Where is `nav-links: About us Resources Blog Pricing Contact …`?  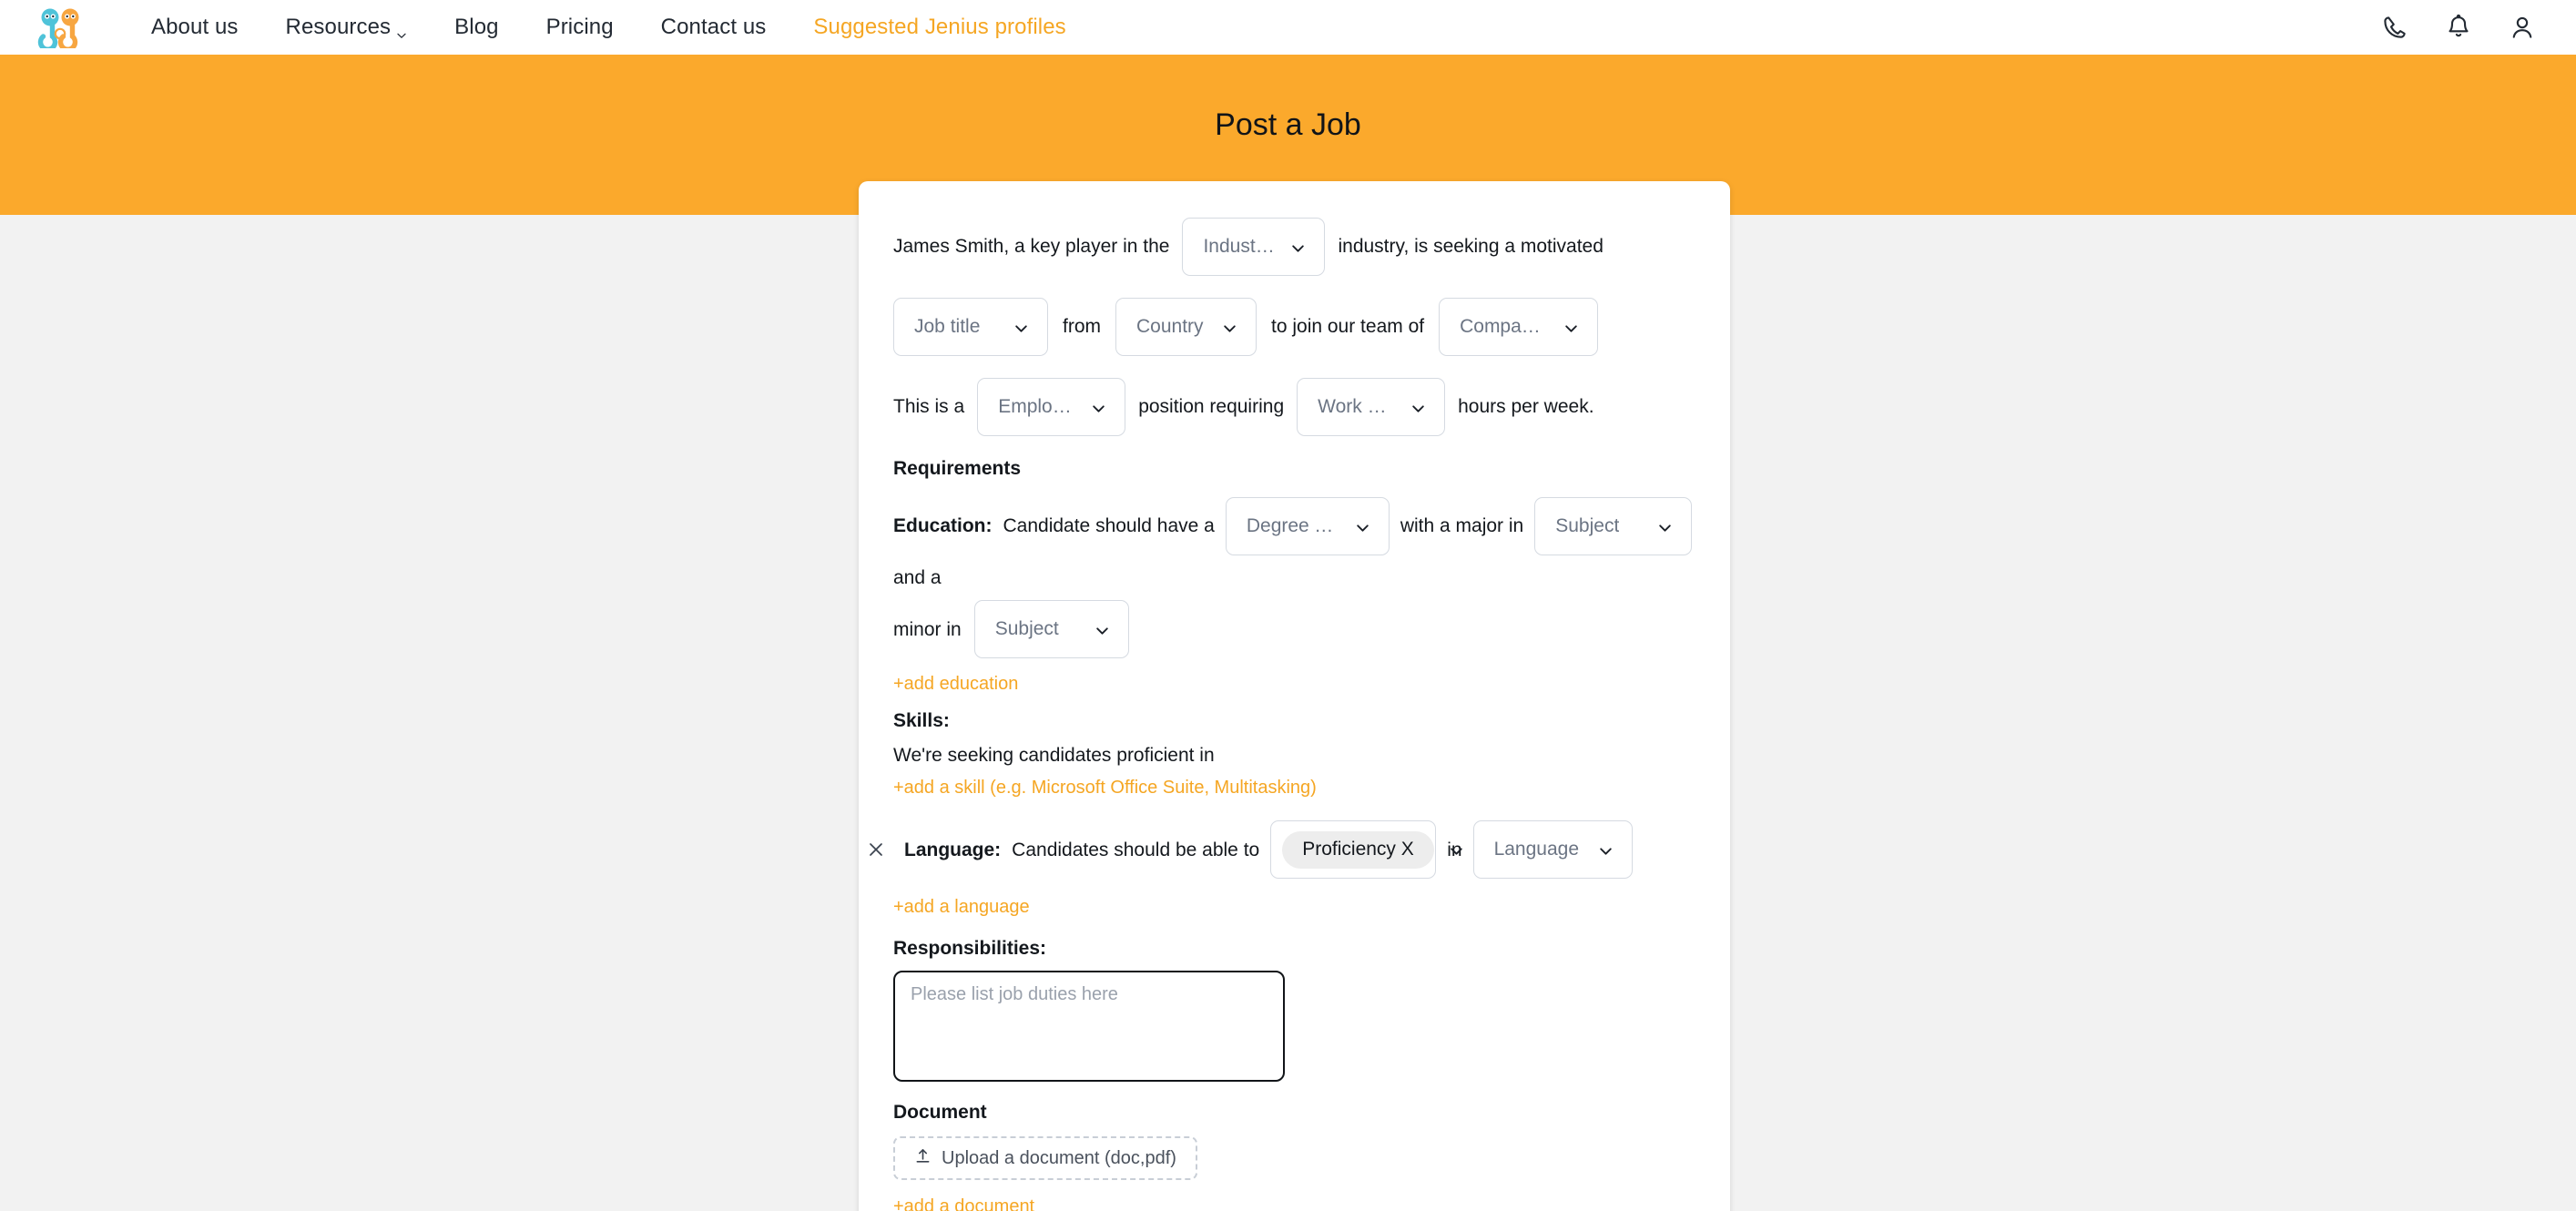
nav-links: About us Resources Blog Pricing Contact … is located at coordinates (608, 28).